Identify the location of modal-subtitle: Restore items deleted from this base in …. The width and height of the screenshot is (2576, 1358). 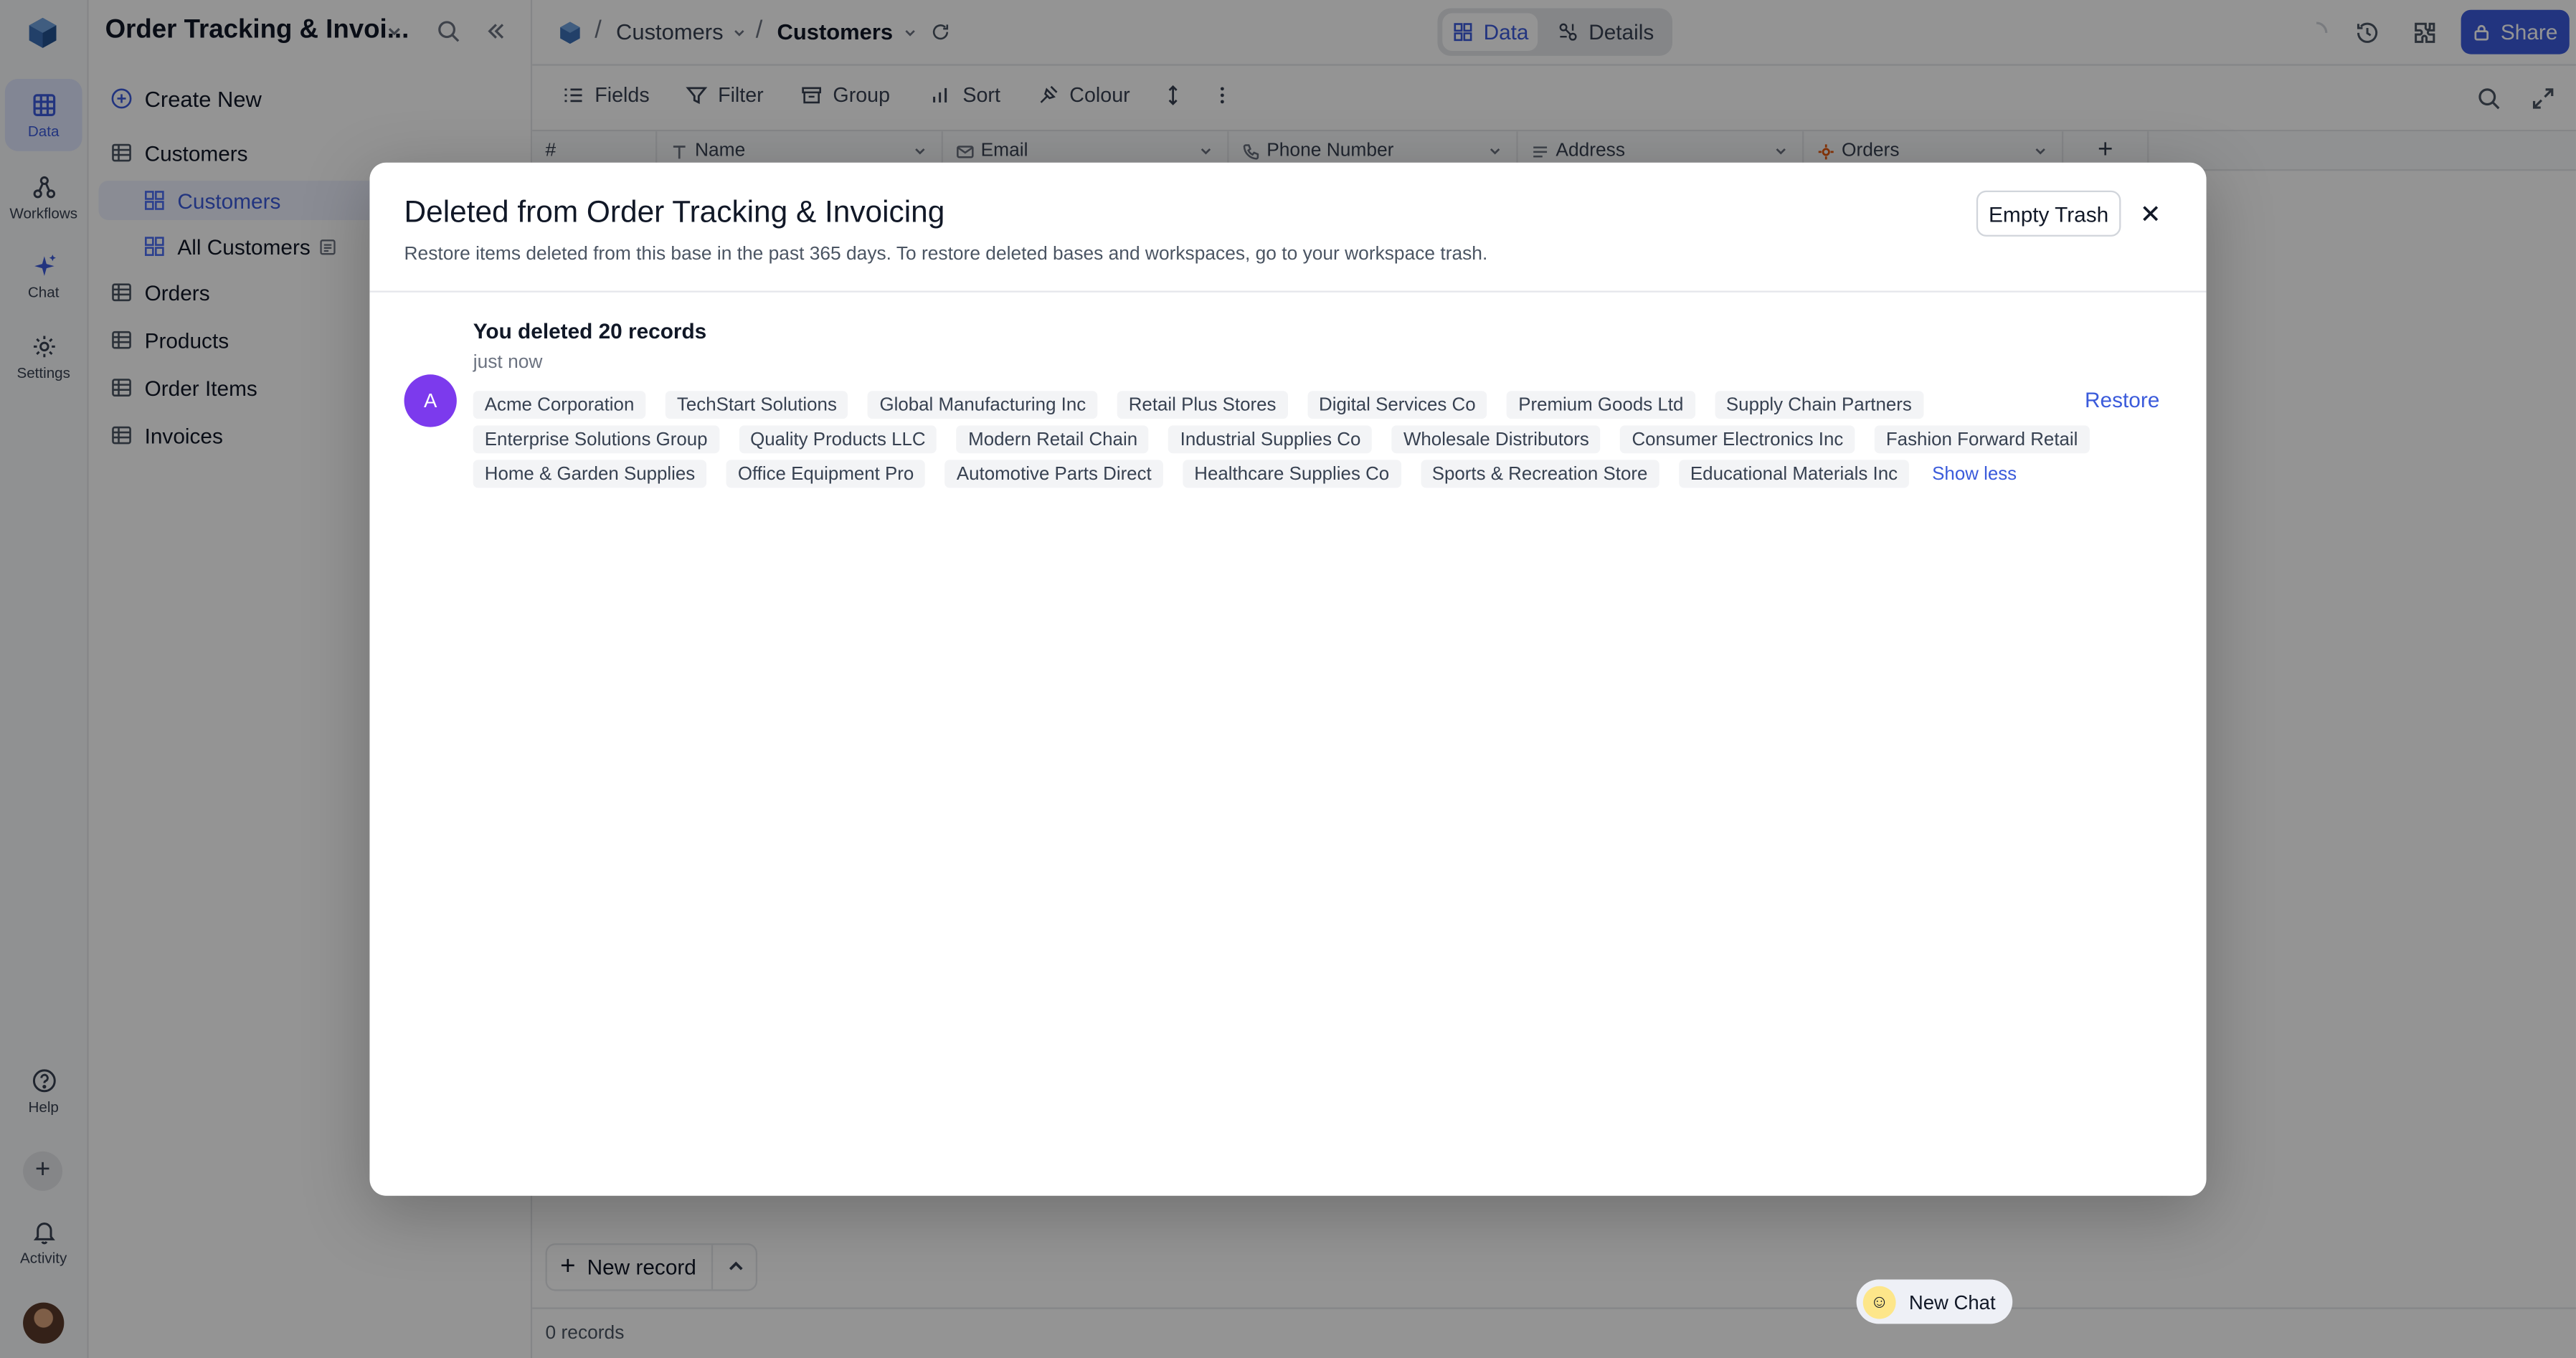
(946, 254).